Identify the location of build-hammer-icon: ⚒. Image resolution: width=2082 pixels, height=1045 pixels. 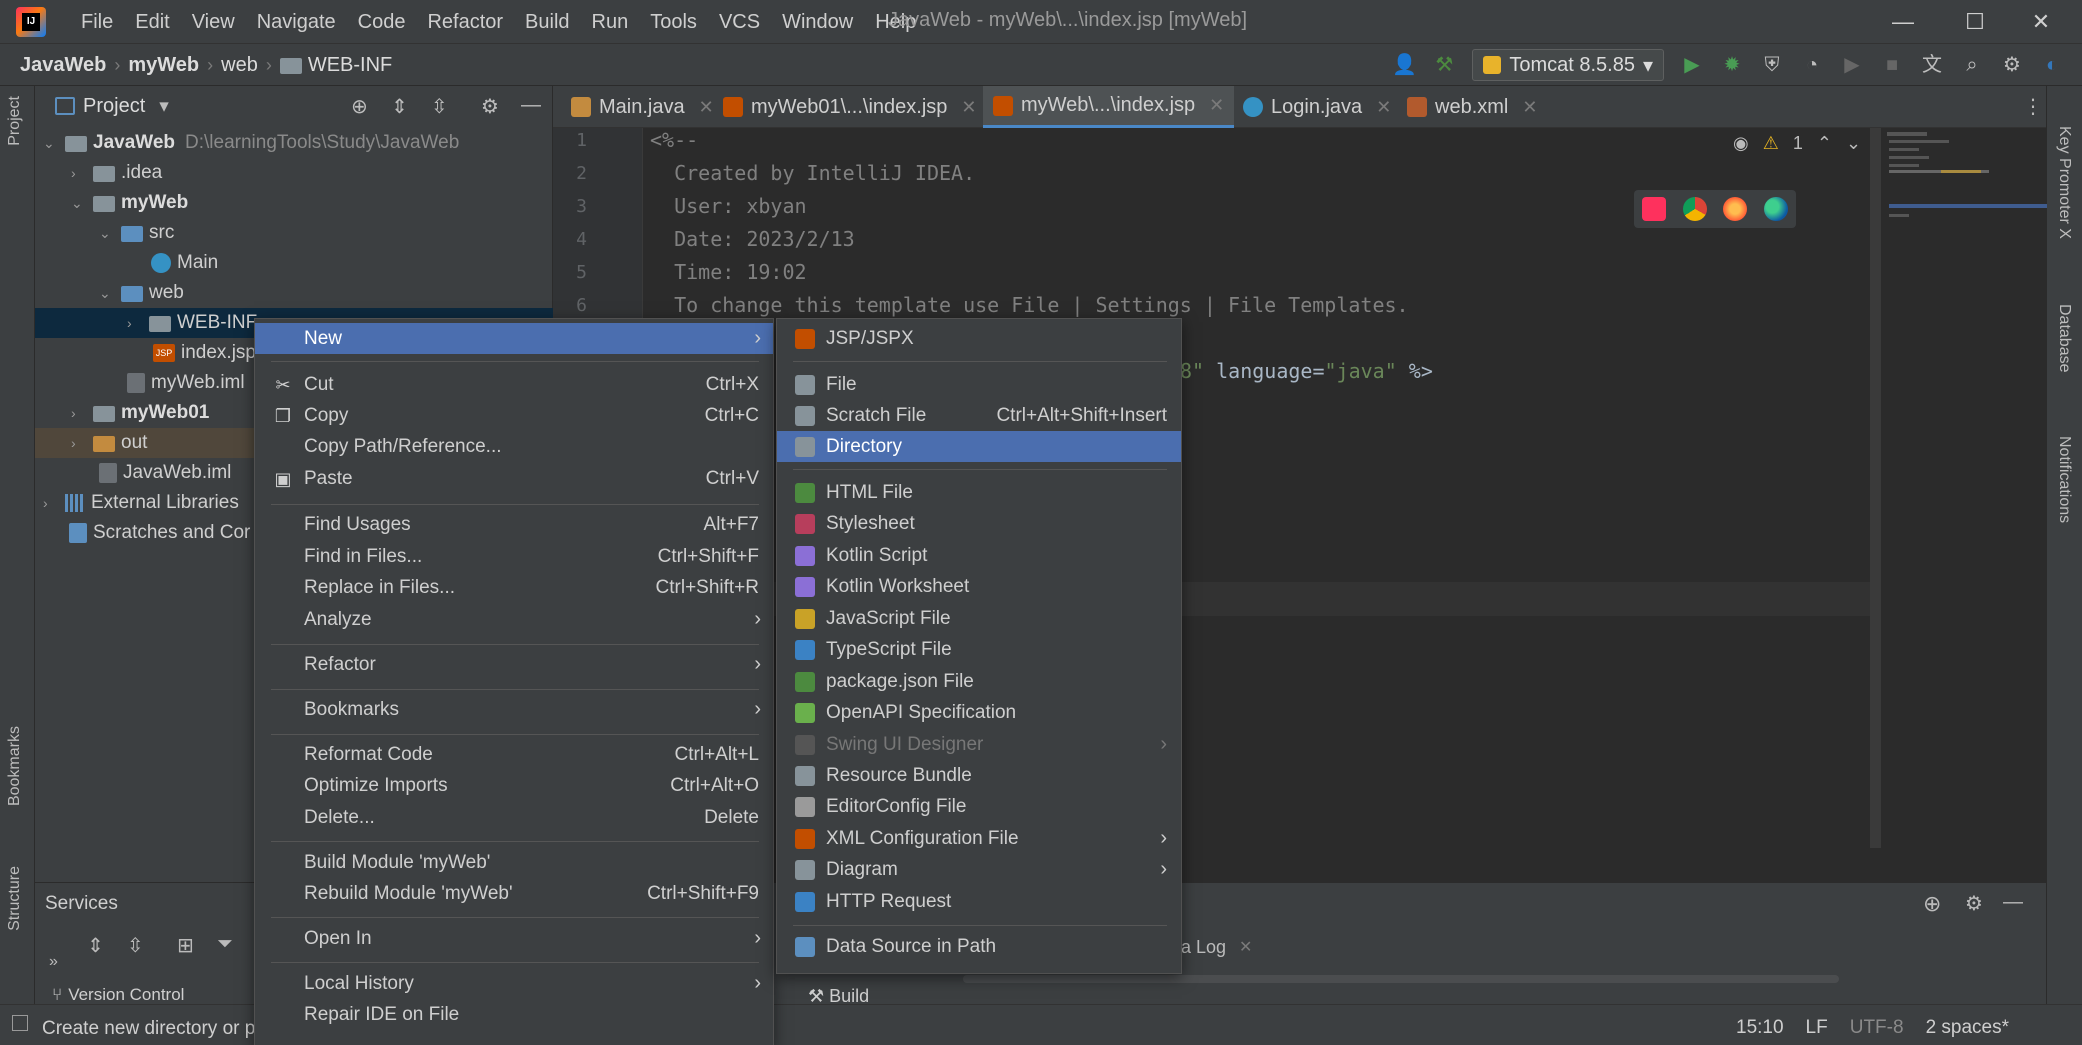
(1444, 65).